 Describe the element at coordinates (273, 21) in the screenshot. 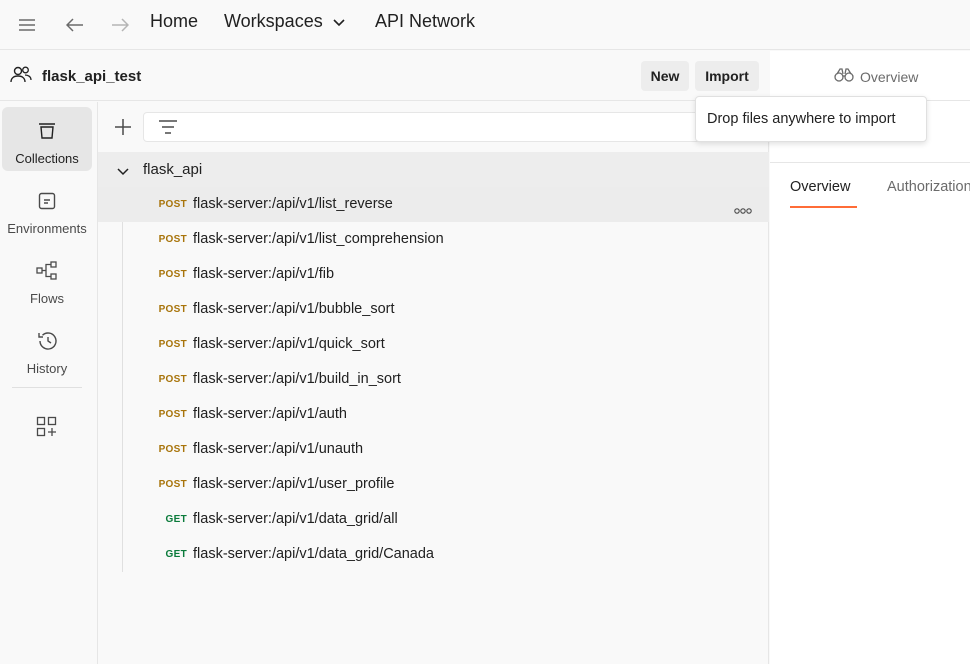

I see `nav-workspaces-label: Workspaces` at that location.